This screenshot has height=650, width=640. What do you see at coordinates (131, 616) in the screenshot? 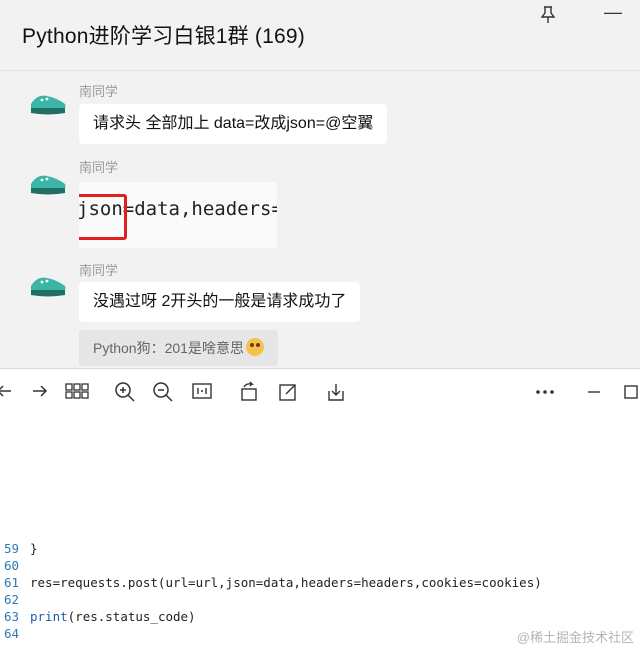
I see `code-rest: (res.status_code)` at bounding box center [131, 616].